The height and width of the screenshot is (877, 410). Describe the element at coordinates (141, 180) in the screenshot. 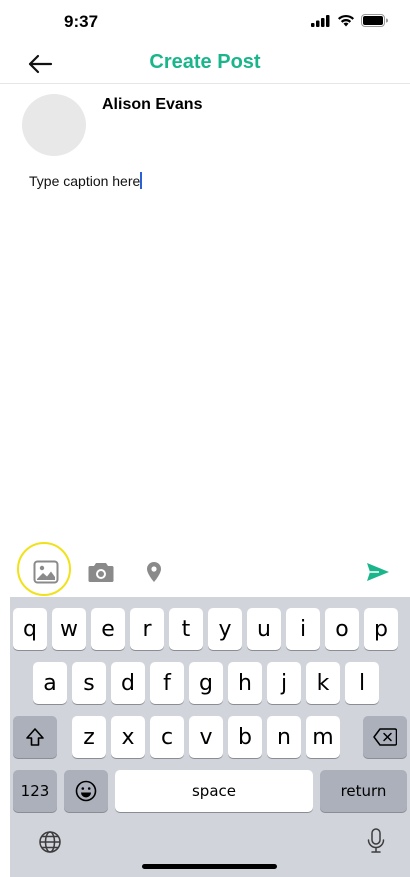

I see `text-cursor` at that location.